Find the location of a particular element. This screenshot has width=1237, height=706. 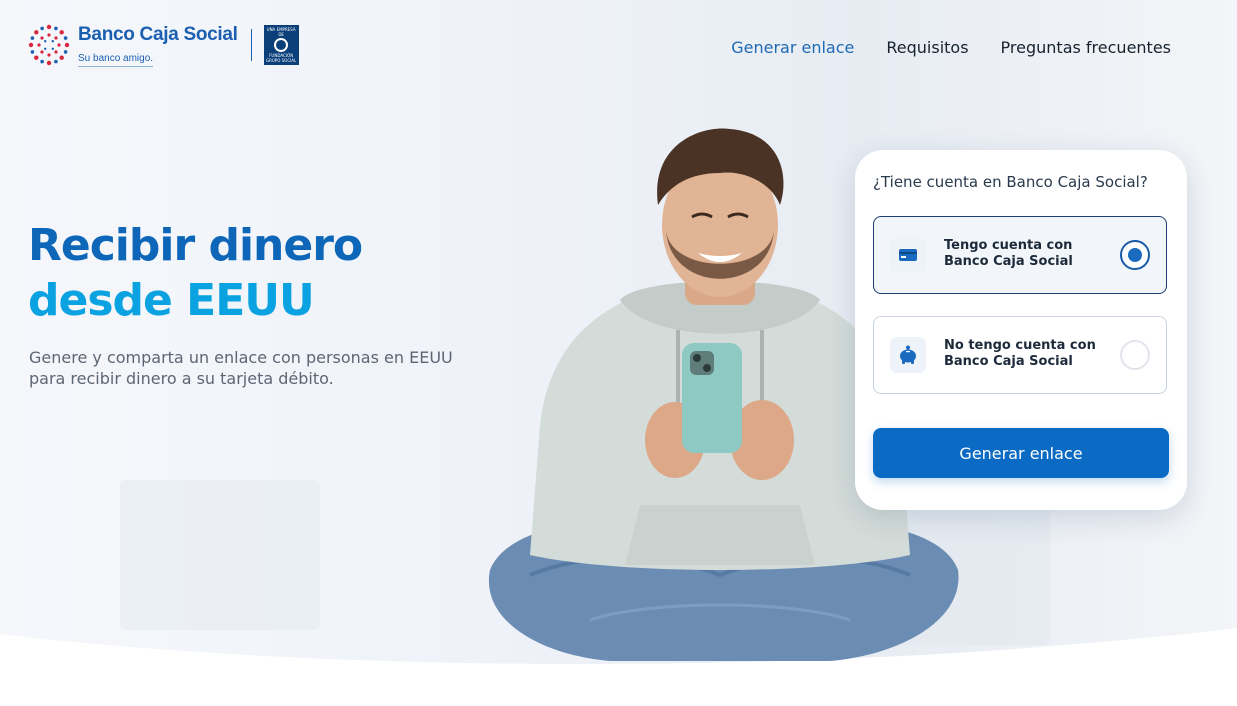

option-no-account: No tengo cuenta con Banco Caja Social is located at coordinates (1020, 355).